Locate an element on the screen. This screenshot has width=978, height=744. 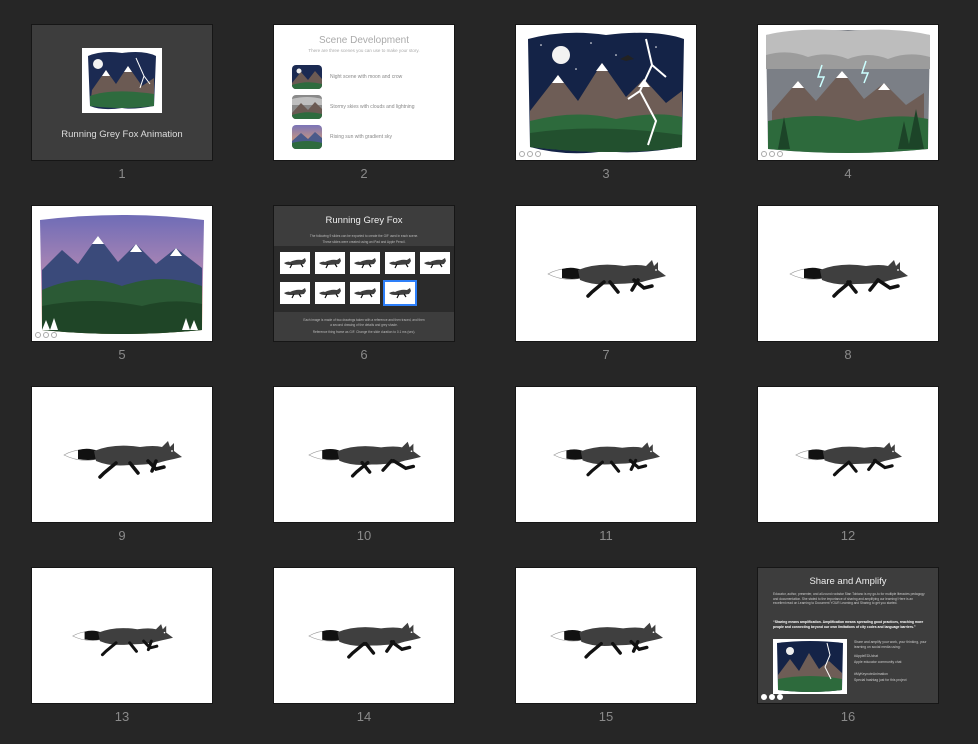
slide-cell-1: Running Grey Fox Animation 1 is located at coordinates (122, 103).